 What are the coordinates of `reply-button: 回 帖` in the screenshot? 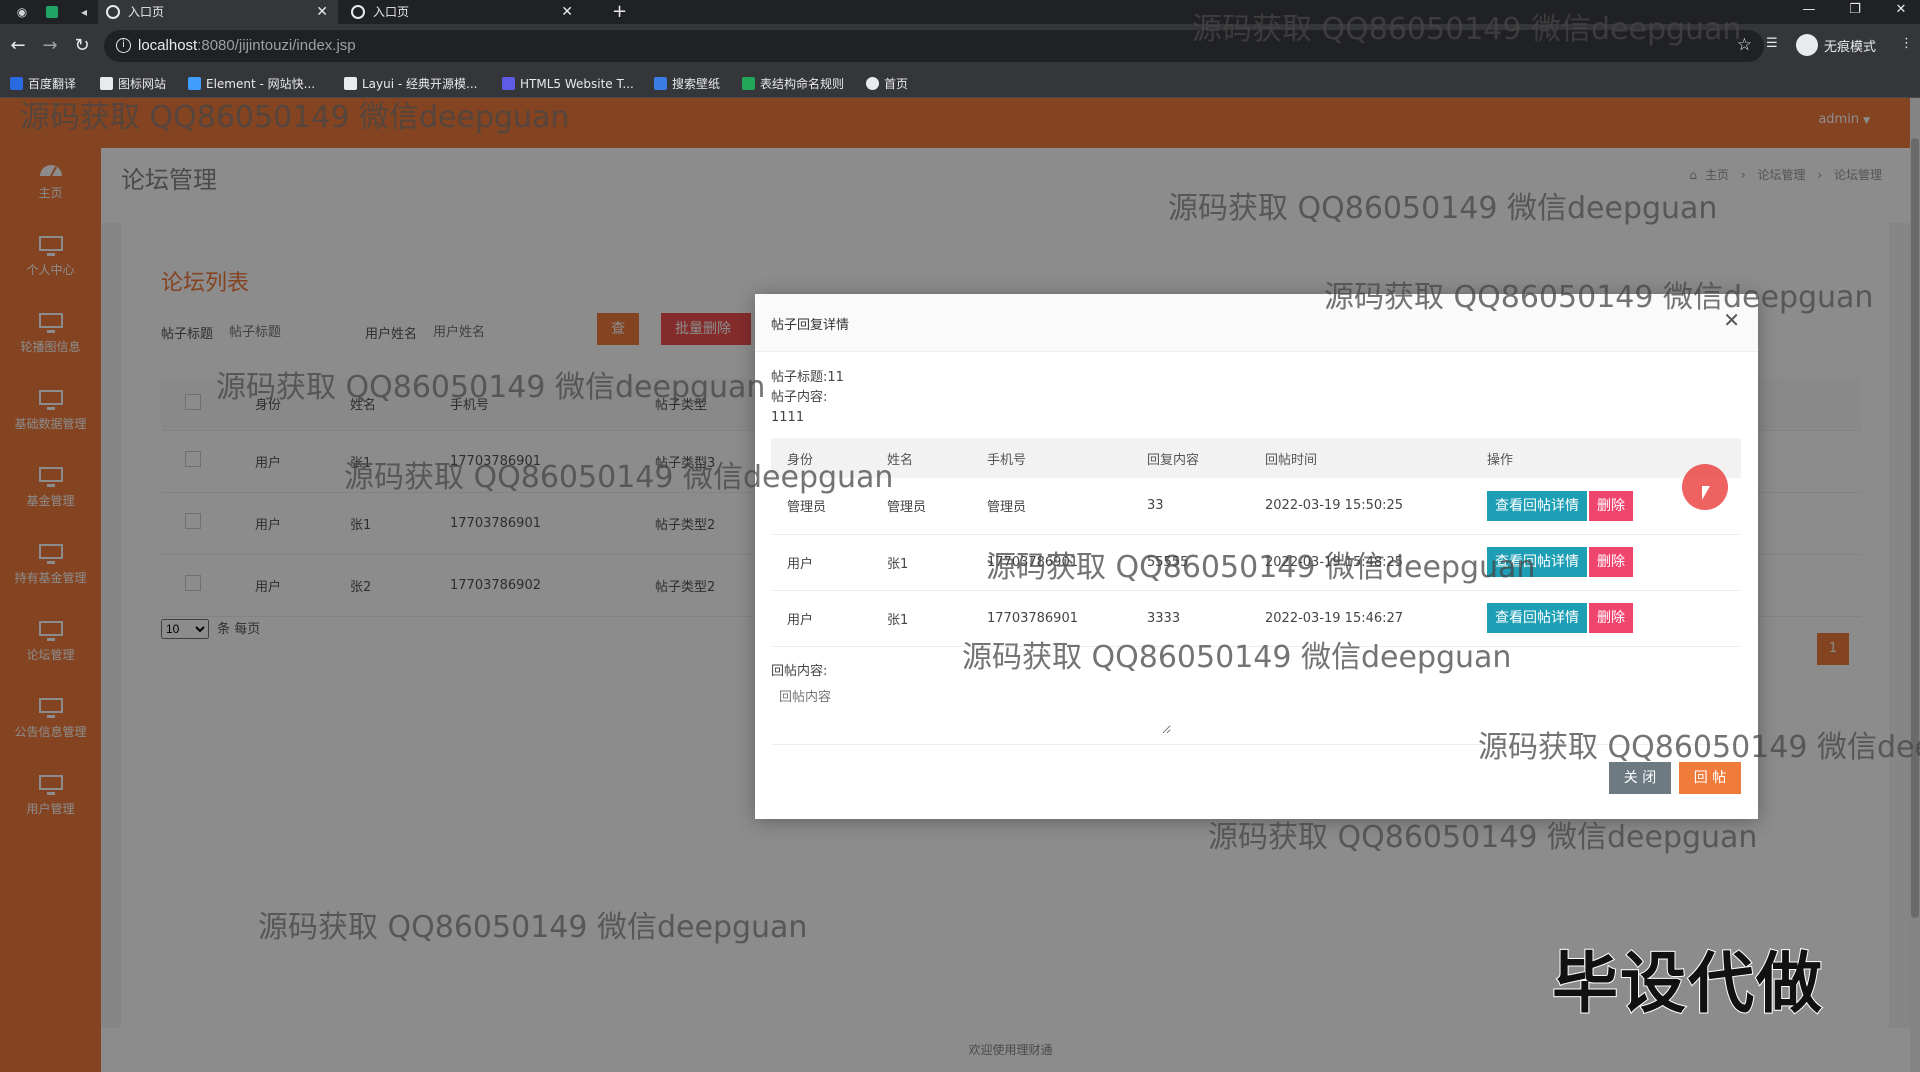 It's located at (1710, 778).